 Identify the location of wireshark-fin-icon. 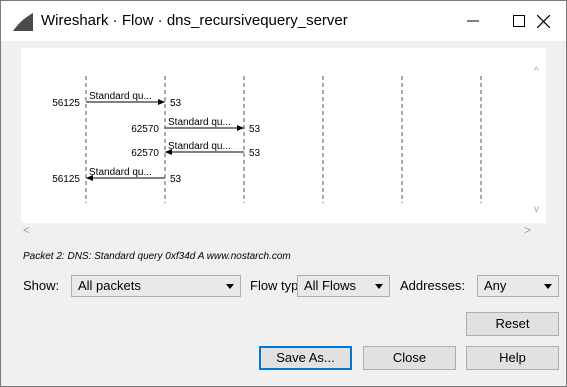
(23, 22).